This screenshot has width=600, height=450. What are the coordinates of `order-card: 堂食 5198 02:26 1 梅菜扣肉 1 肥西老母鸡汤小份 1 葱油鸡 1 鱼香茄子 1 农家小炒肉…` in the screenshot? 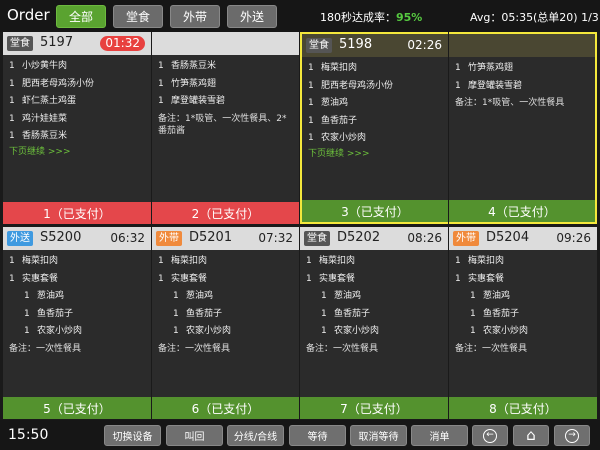 It's located at (374, 128).